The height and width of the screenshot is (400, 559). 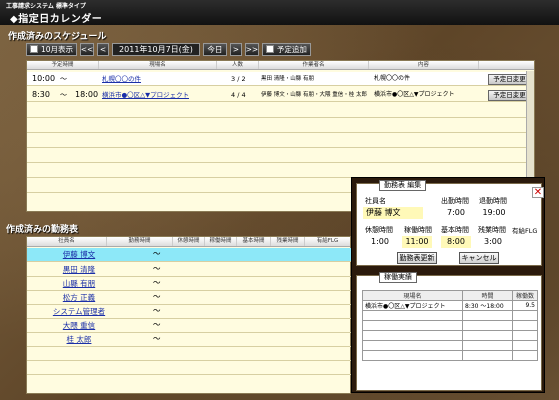 I want to click on start-time: 10:00, so click(x=44, y=78).